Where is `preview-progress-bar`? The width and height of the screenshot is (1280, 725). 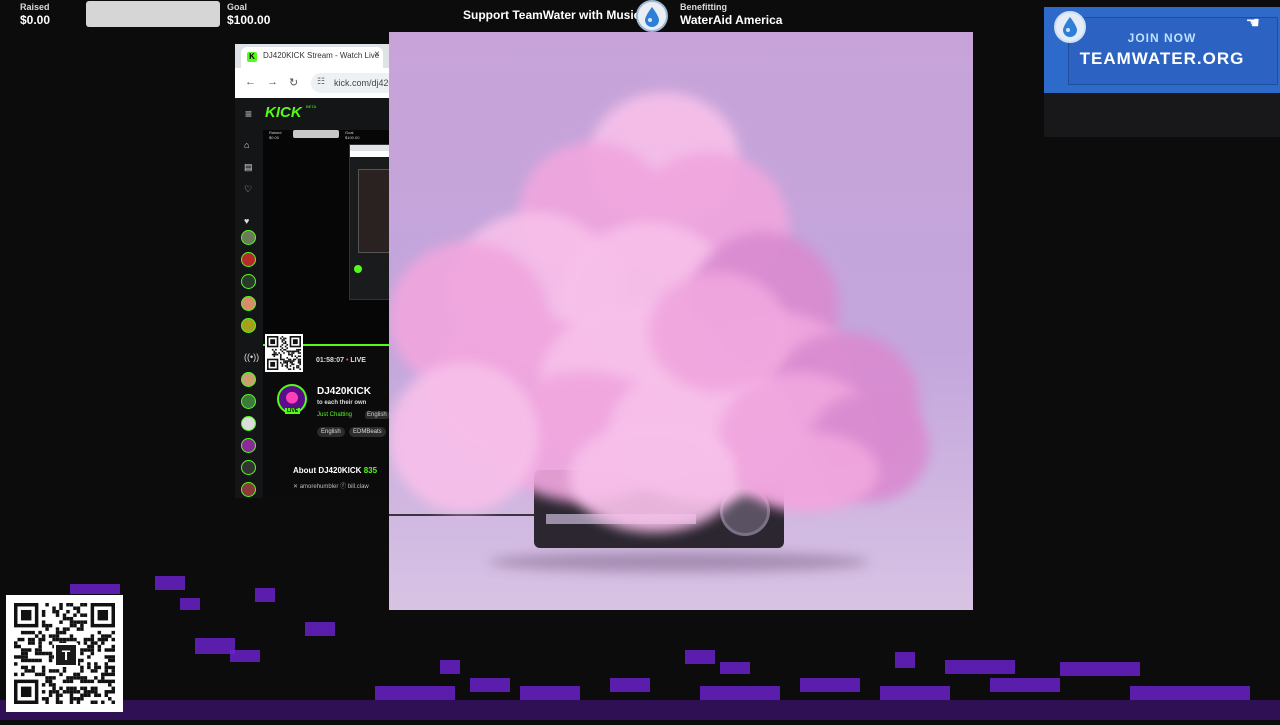
preview-progress-bar is located at coordinates (316, 134).